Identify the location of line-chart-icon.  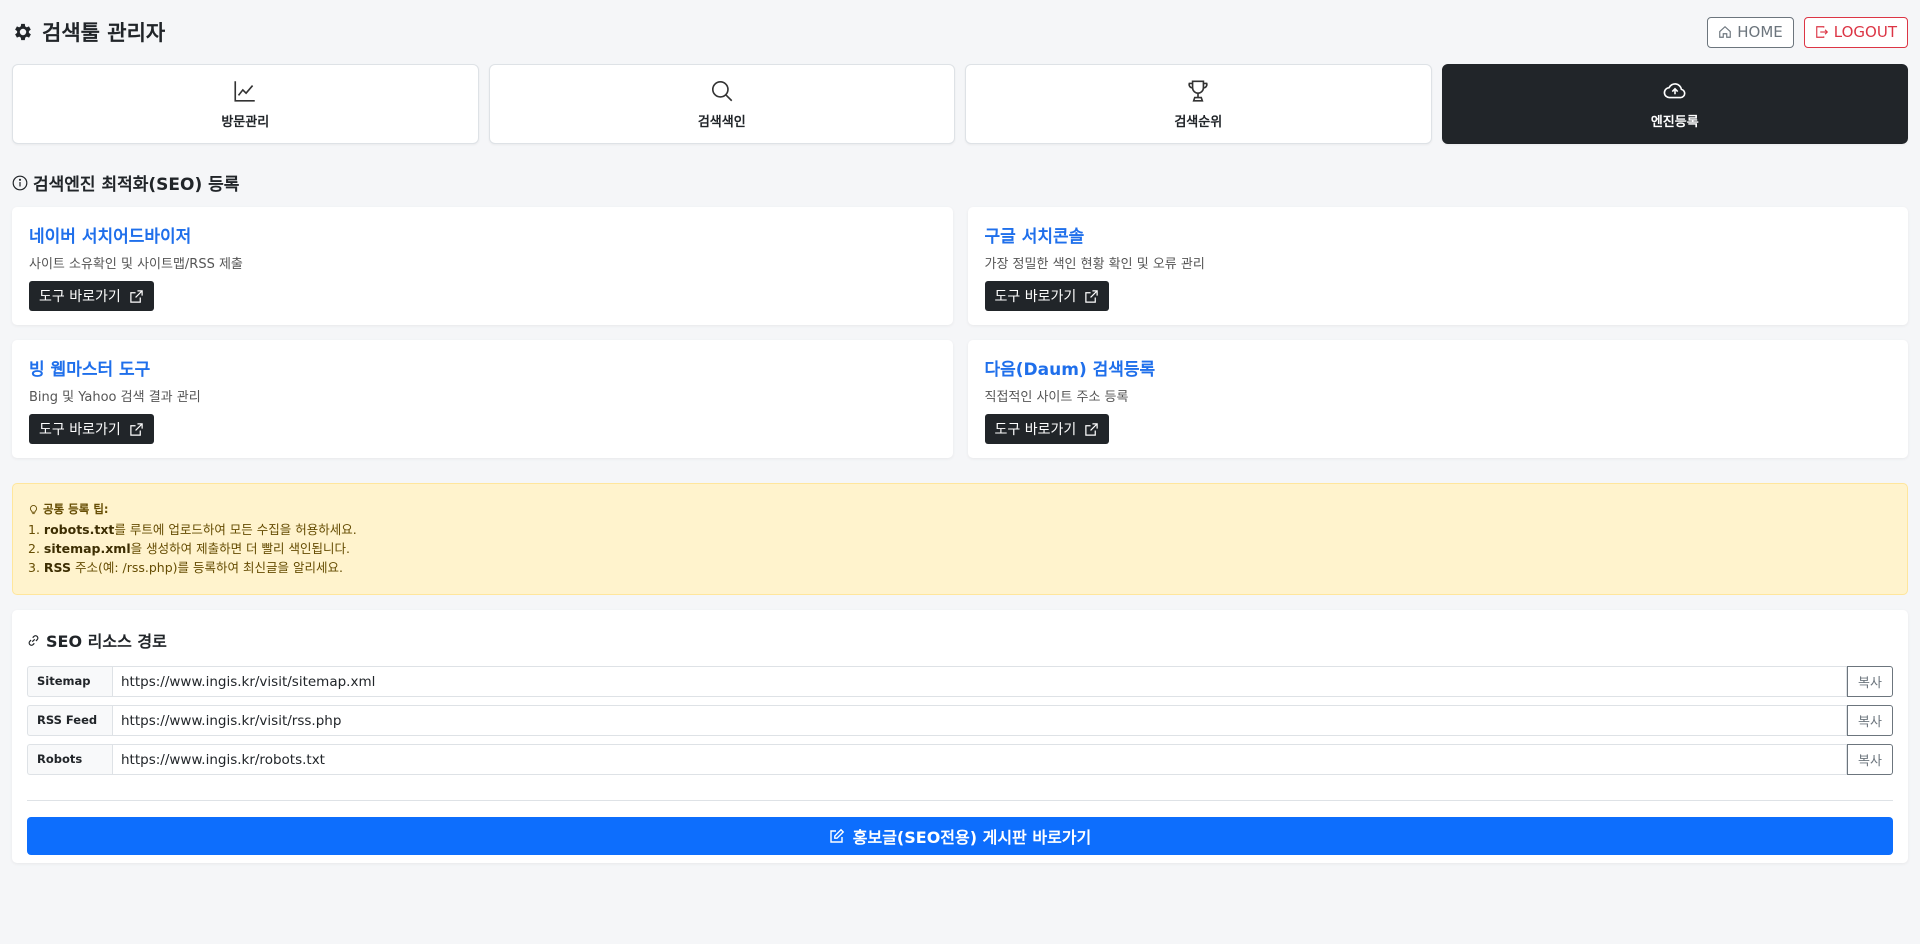
(244, 91).